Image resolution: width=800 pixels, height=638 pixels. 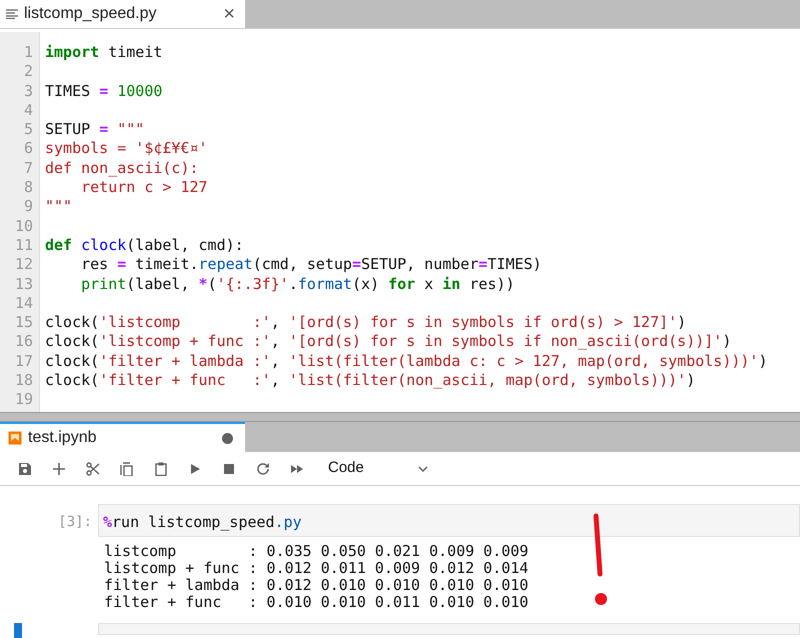 What do you see at coordinates (370, 380) in the screenshot?
I see `code-line: clock('filter + func :', 'list(filter(non_ascii, map(ord, symbols)))')` at bounding box center [370, 380].